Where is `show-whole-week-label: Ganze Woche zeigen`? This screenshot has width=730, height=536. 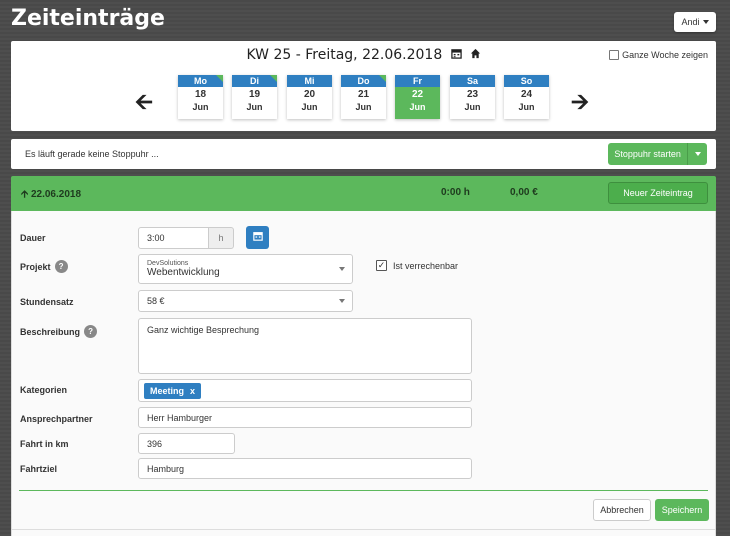 show-whole-week-label: Ganze Woche zeigen is located at coordinates (665, 55).